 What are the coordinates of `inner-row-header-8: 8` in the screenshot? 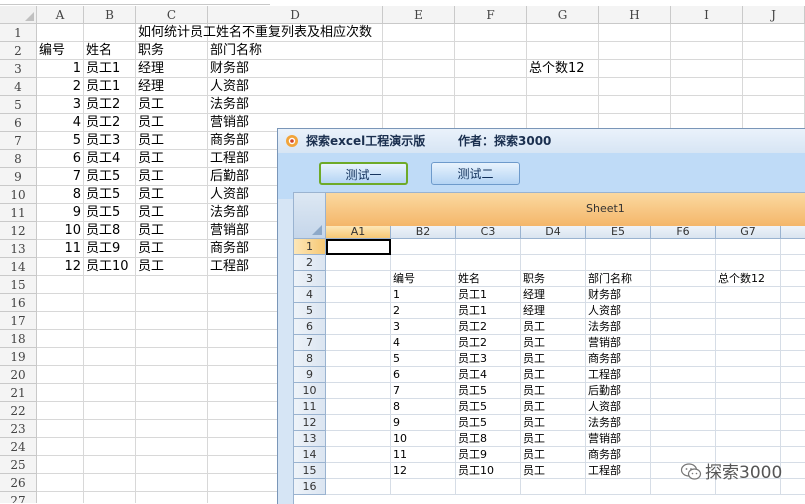 It's located at (310, 359).